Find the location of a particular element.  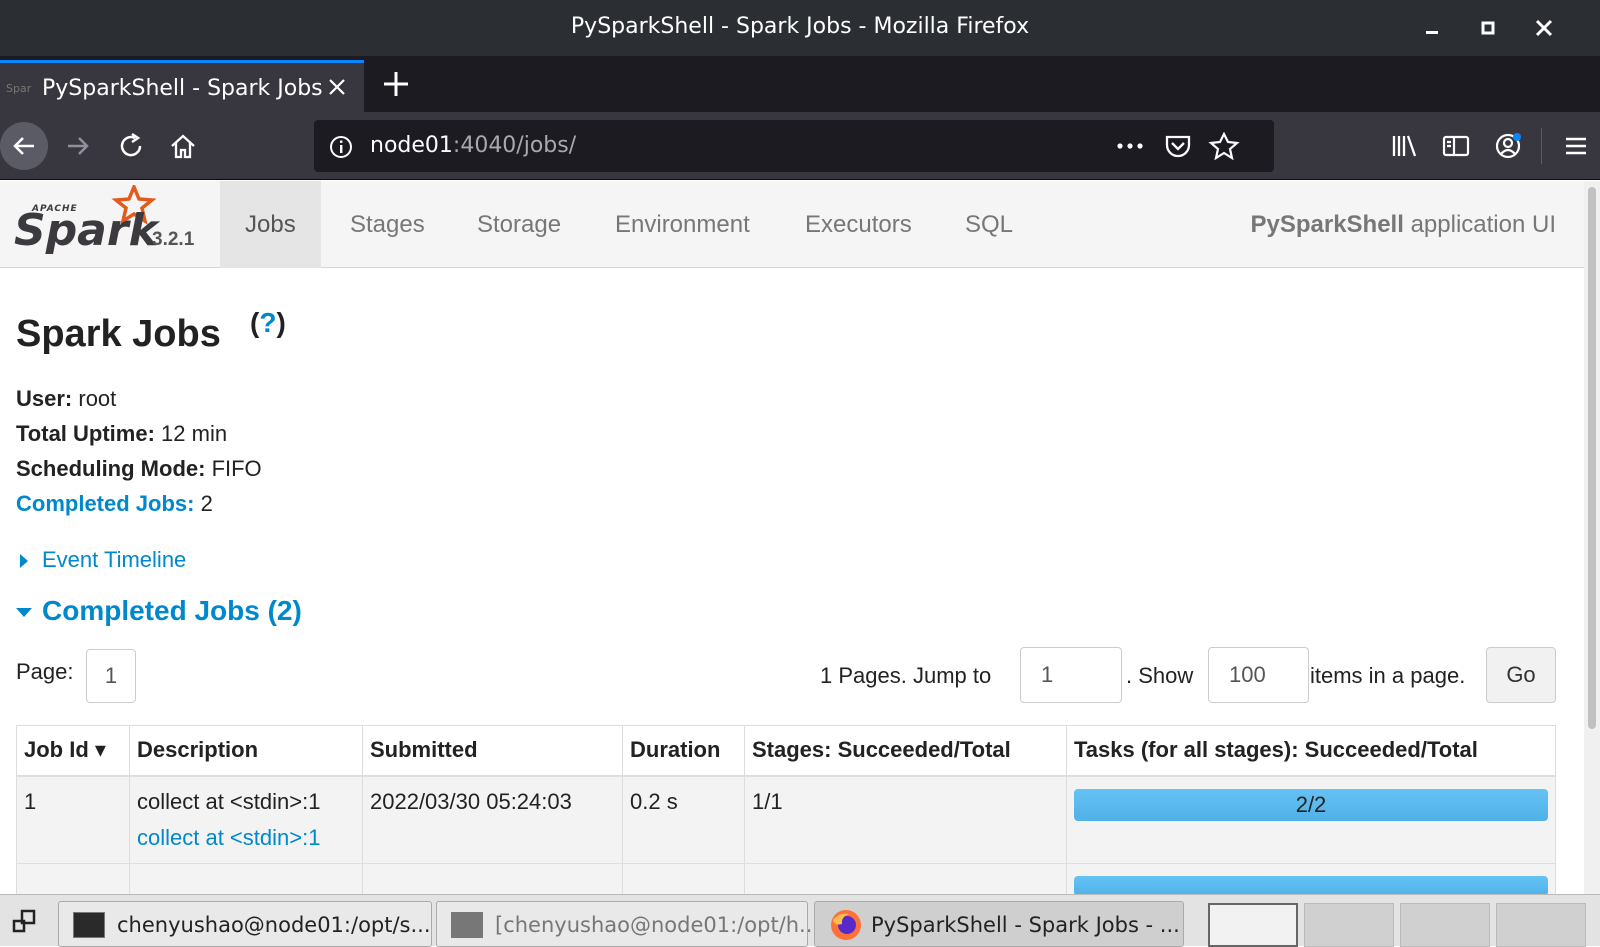

forward-button is located at coordinates (78, 146).